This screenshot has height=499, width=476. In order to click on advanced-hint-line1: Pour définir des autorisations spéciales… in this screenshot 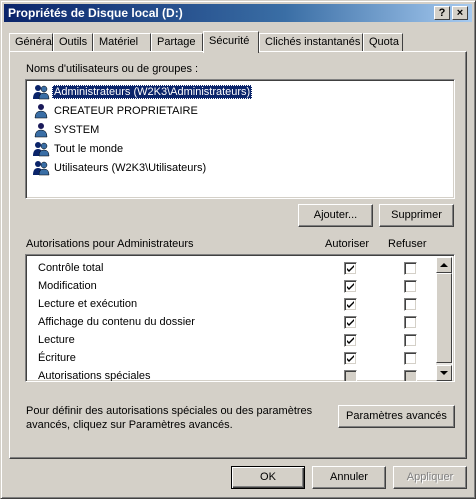, I will do `click(169, 411)`.